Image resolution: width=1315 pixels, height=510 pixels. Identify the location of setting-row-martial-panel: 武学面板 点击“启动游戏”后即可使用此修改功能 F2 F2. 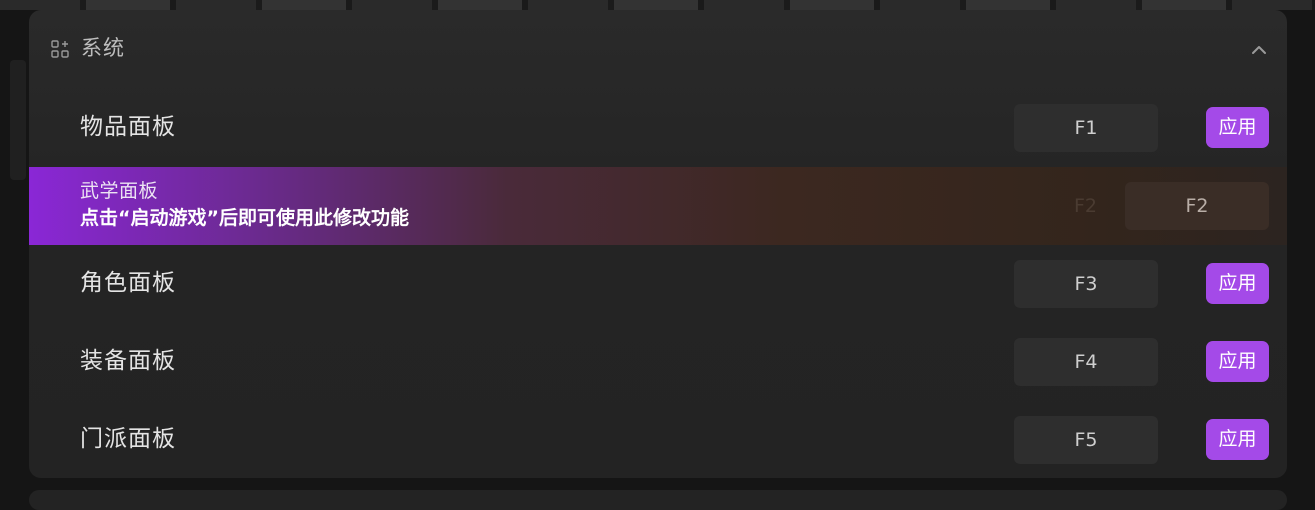
(658, 206).